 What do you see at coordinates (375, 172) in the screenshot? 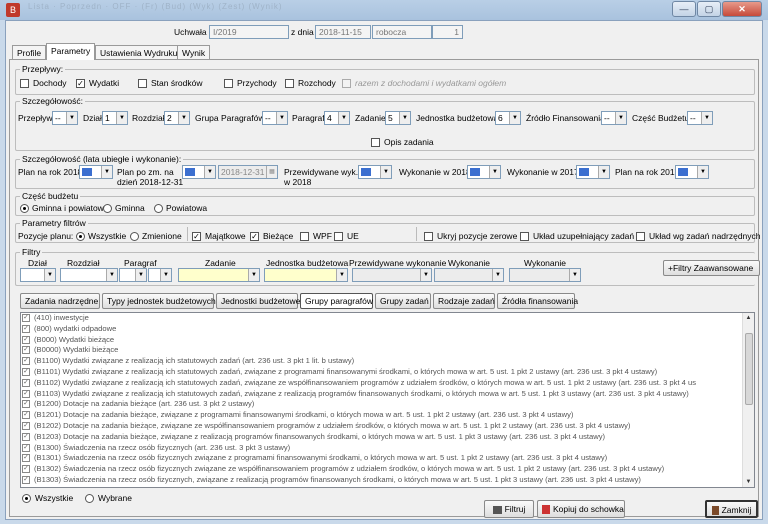
I see `przewidywane-select: ▼` at bounding box center [375, 172].